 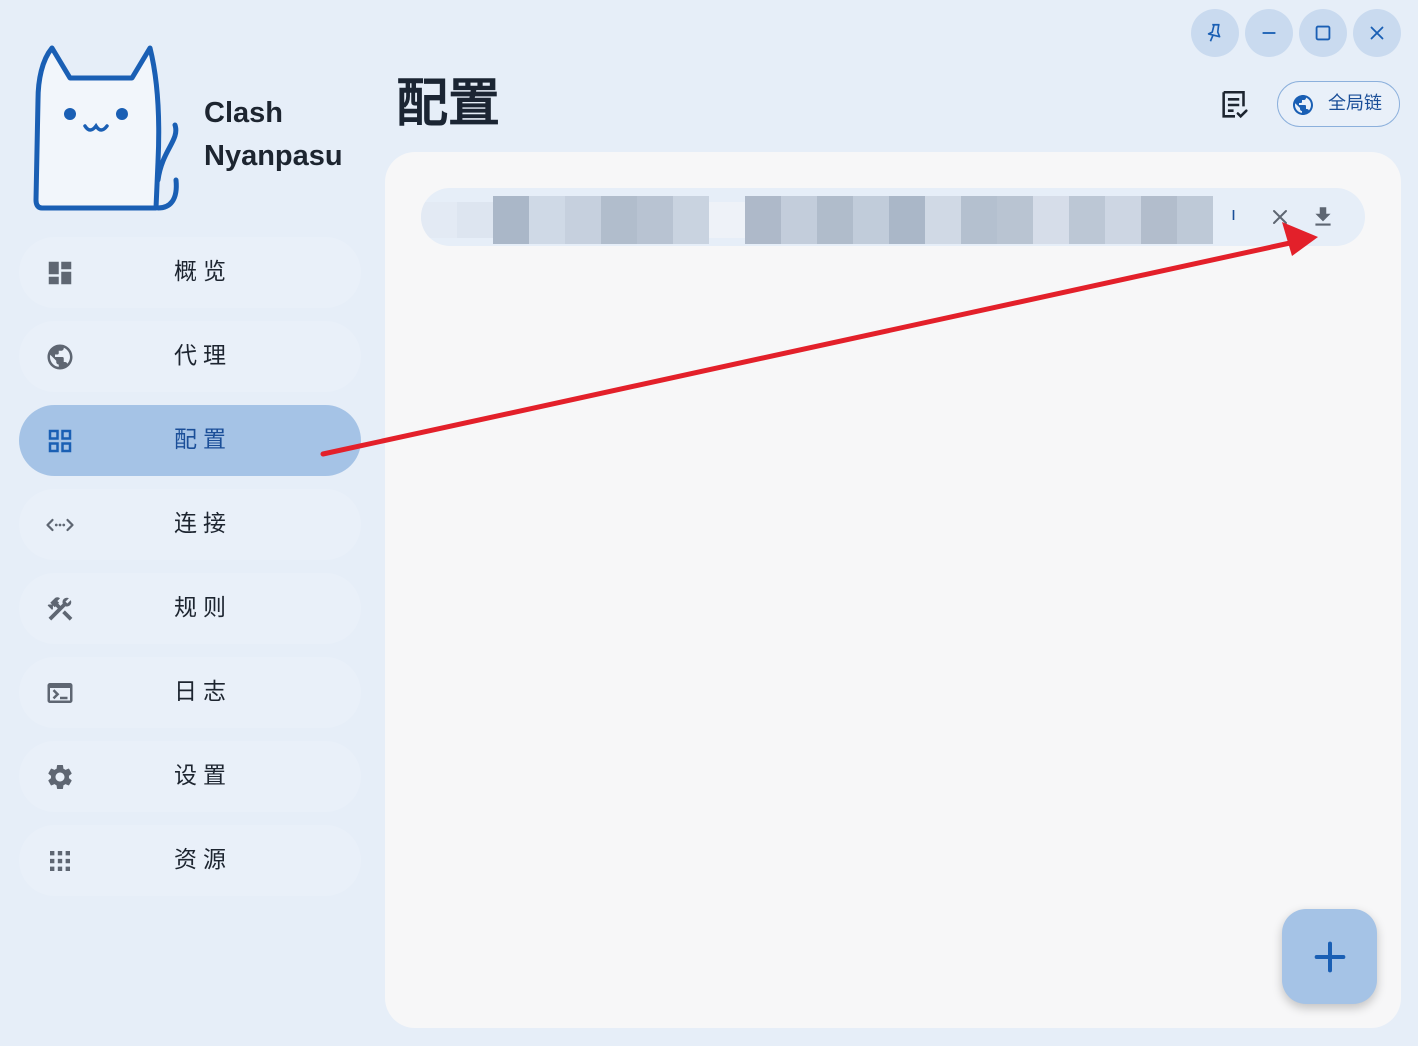 I want to click on tools-icon, so click(x=60, y=609).